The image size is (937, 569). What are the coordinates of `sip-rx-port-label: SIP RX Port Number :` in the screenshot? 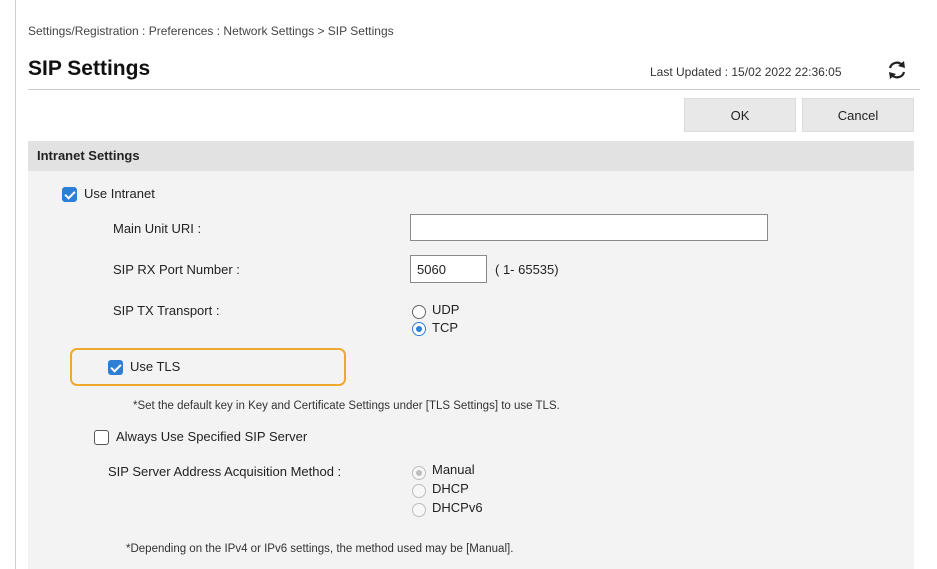 It's located at (176, 269).